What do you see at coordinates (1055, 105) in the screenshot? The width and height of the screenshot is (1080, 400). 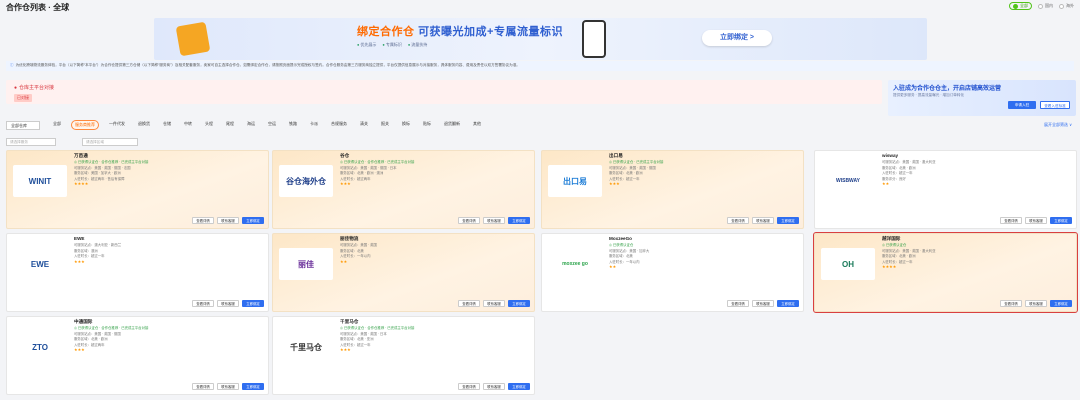 I see `apply-standard-button: 查看入驻标准` at bounding box center [1055, 105].